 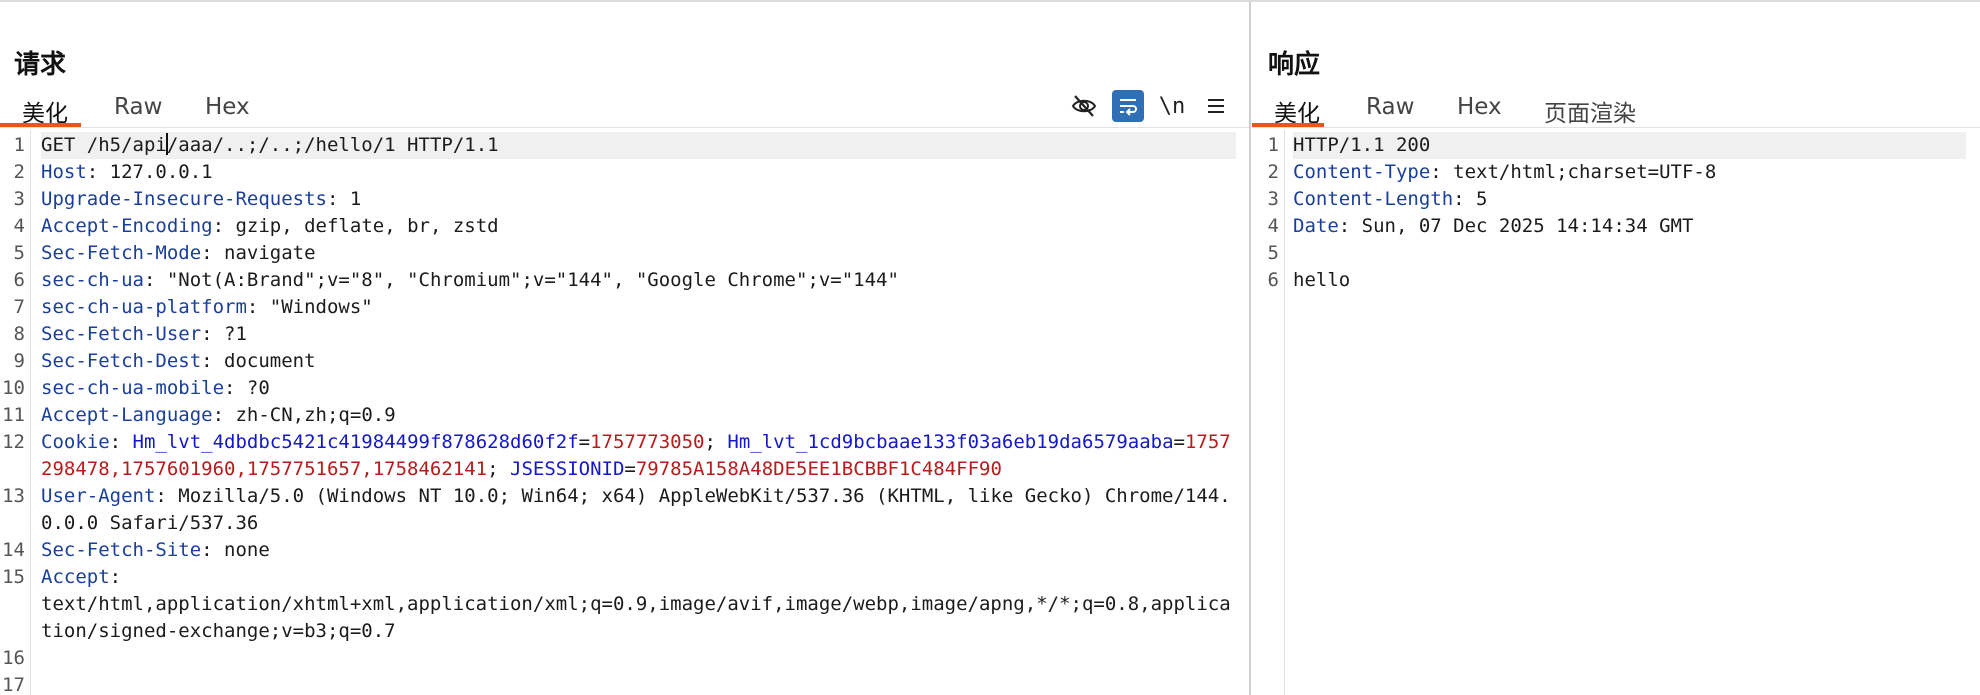 I want to click on header-line: Content-Type: text/html;charset=UTF-8, so click(x=1629, y=172).